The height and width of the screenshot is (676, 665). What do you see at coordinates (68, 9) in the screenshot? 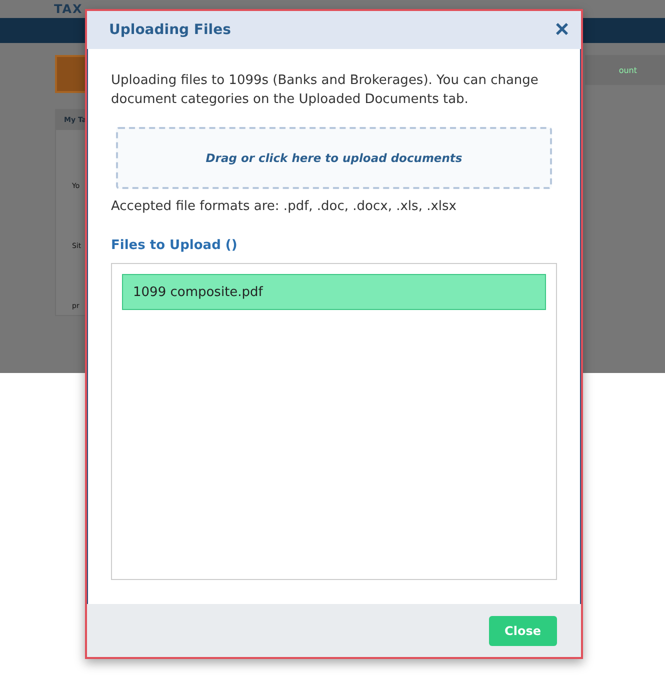
I see `logo: TAX` at bounding box center [68, 9].